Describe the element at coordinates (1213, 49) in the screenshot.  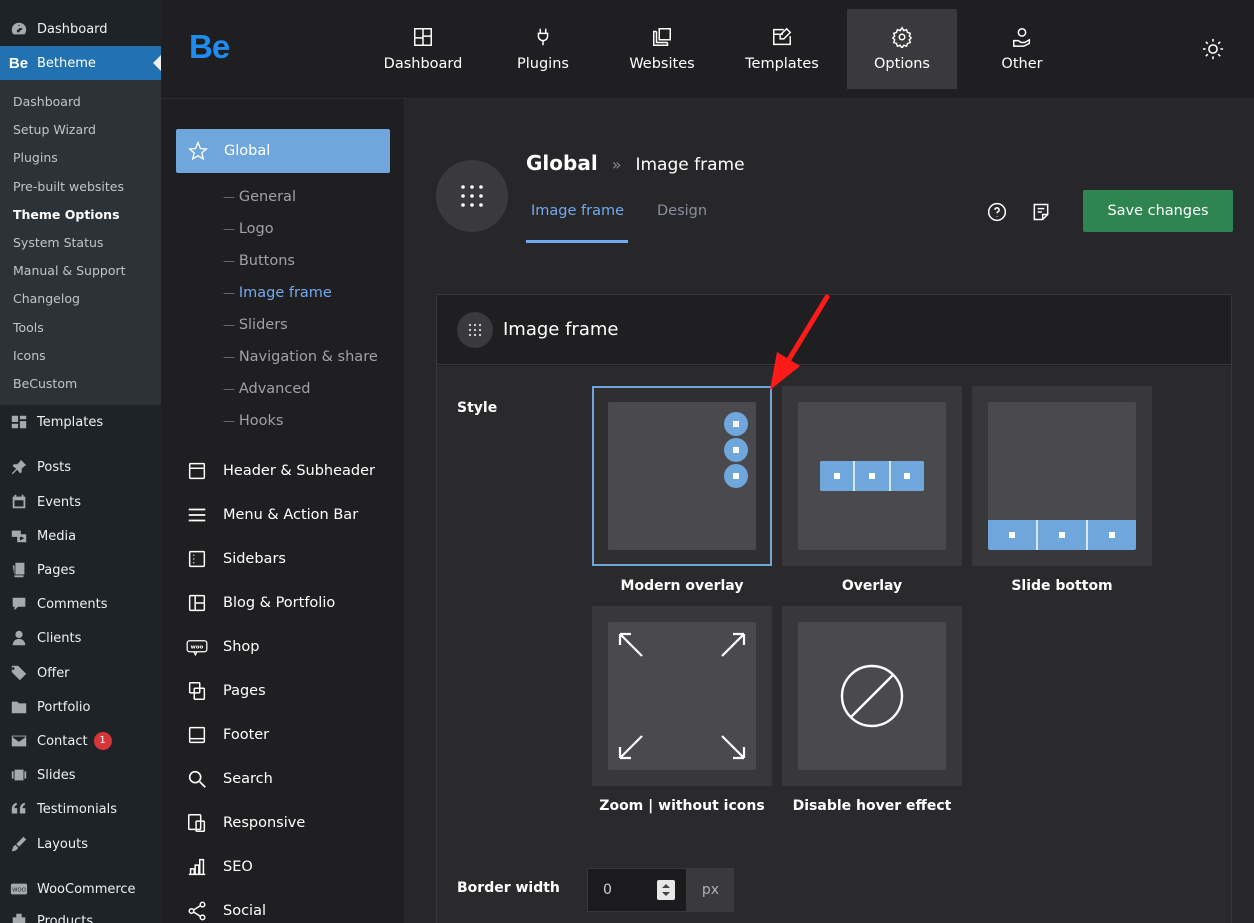
I see `sun-theme-toggle-icon` at that location.